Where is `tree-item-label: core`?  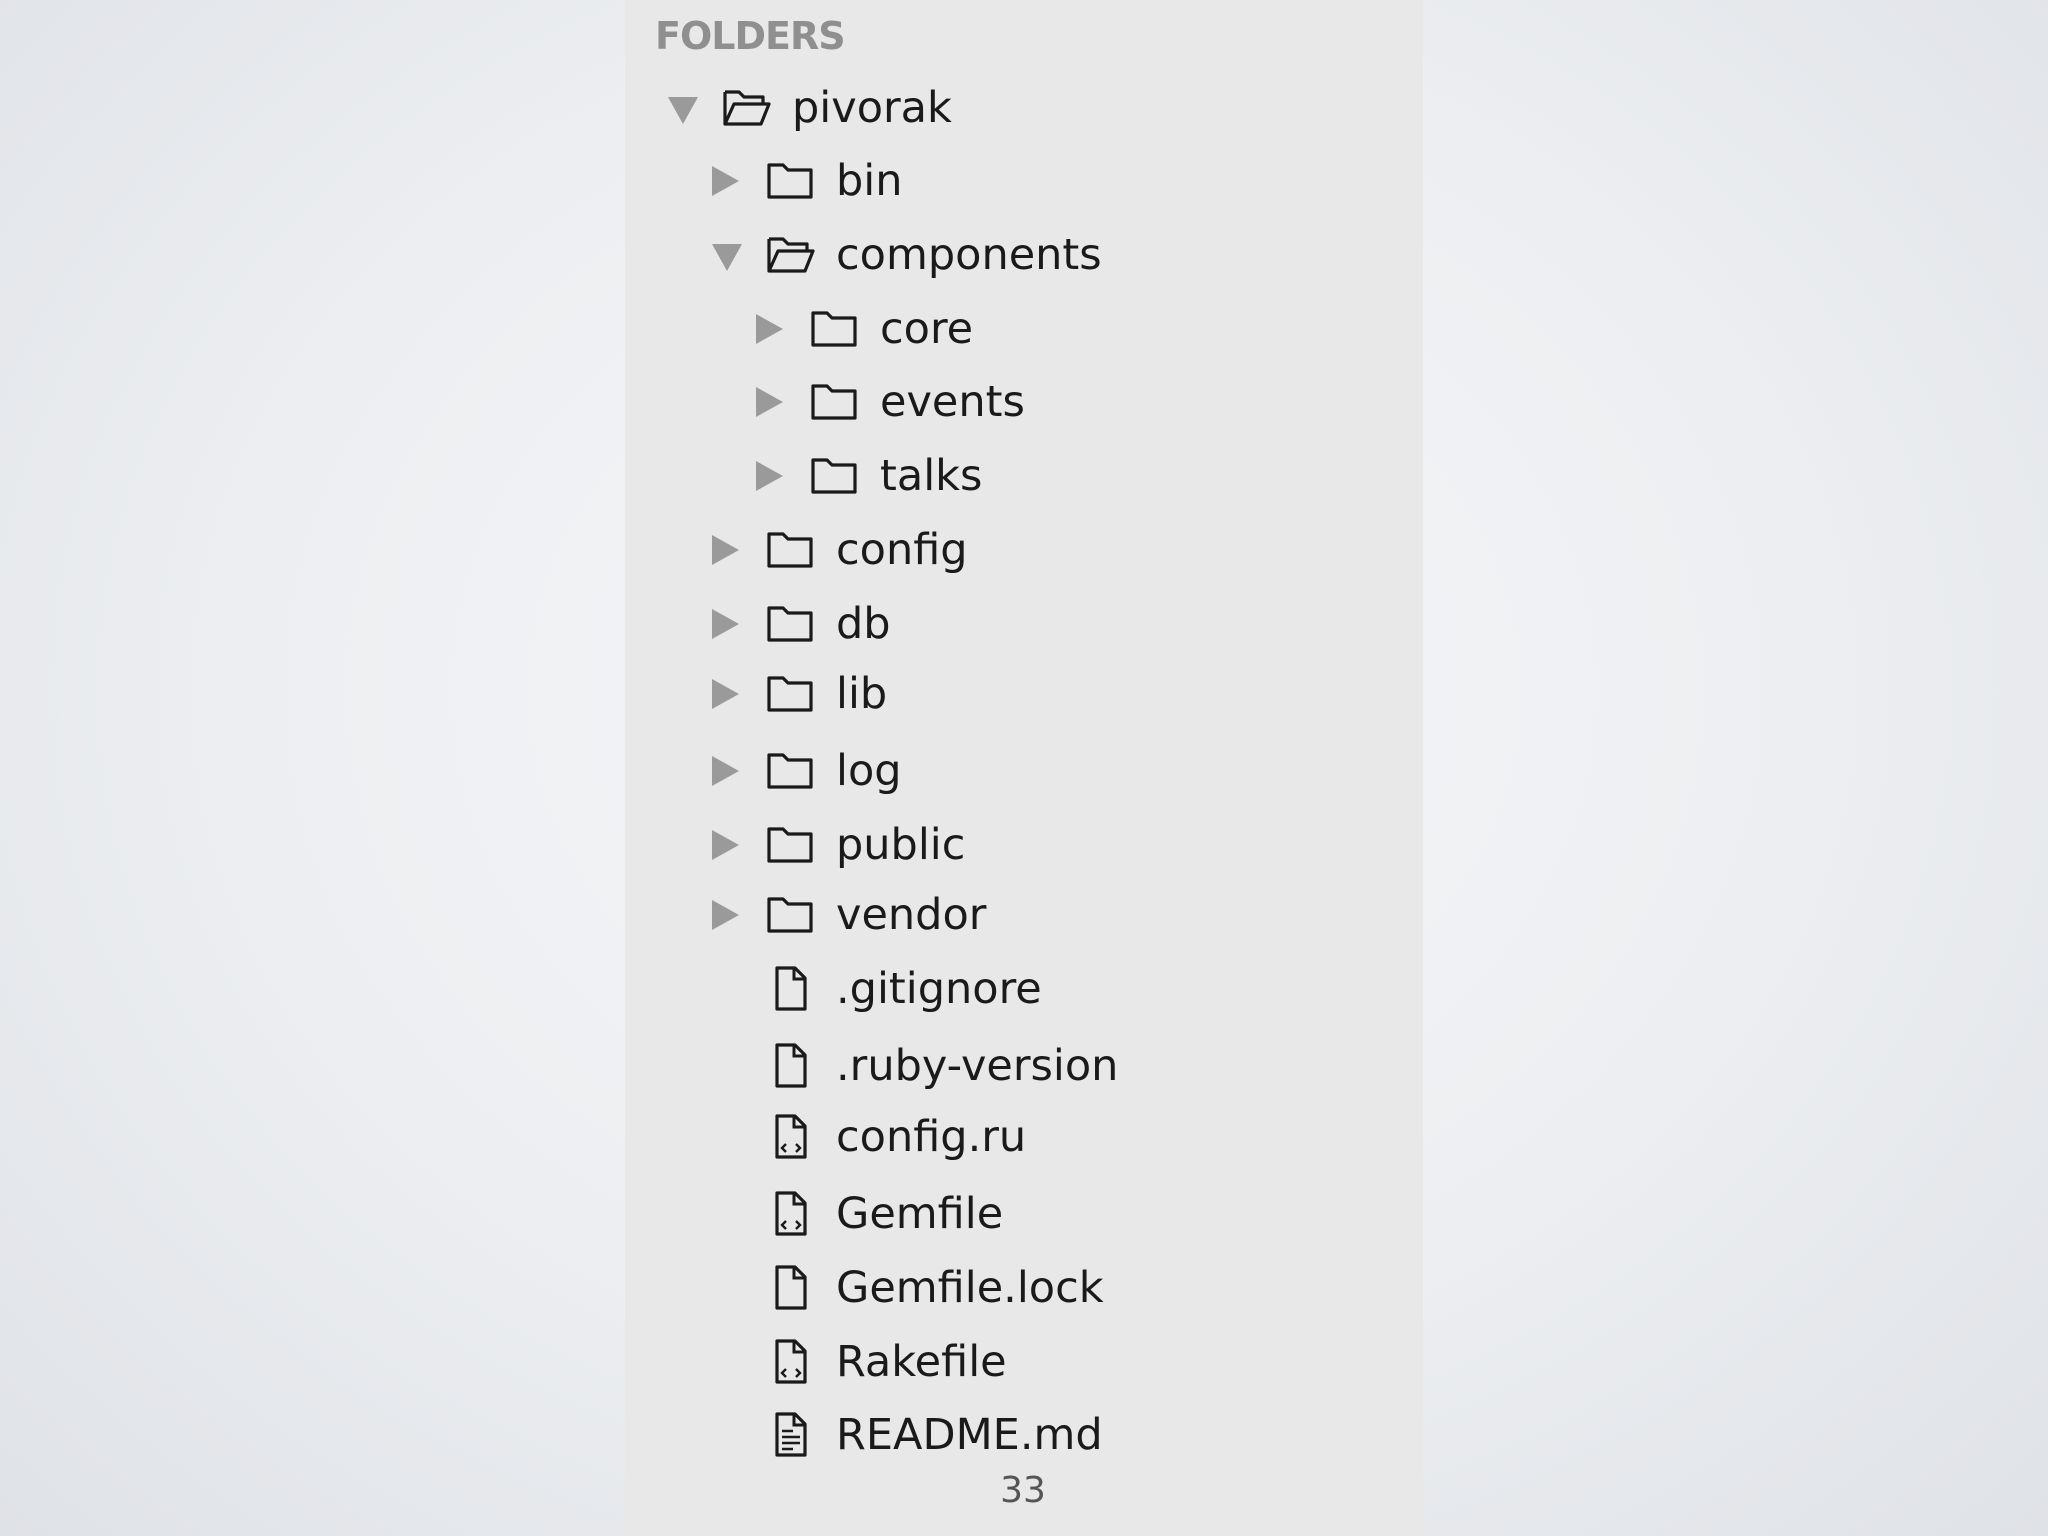 tree-item-label: core is located at coordinates (927, 329).